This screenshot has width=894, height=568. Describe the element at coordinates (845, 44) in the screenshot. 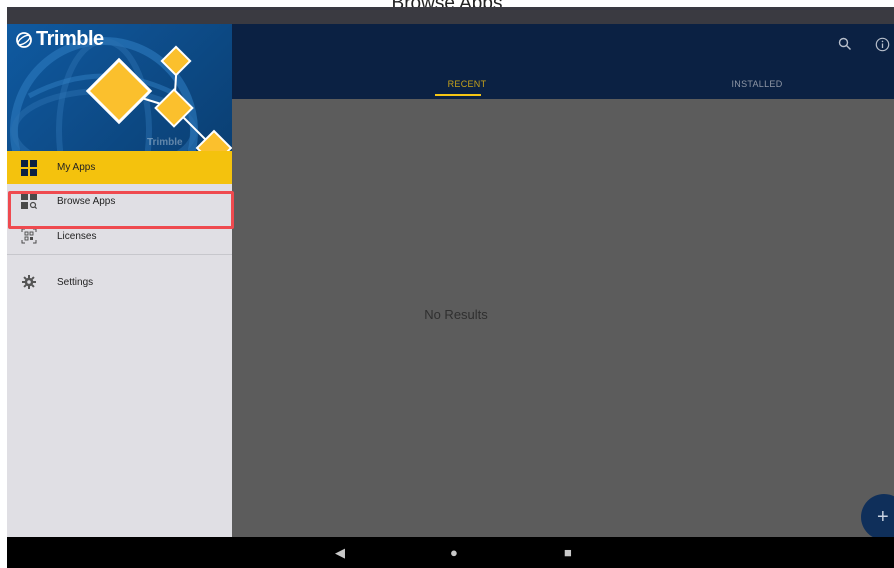

I see `search-icon` at that location.